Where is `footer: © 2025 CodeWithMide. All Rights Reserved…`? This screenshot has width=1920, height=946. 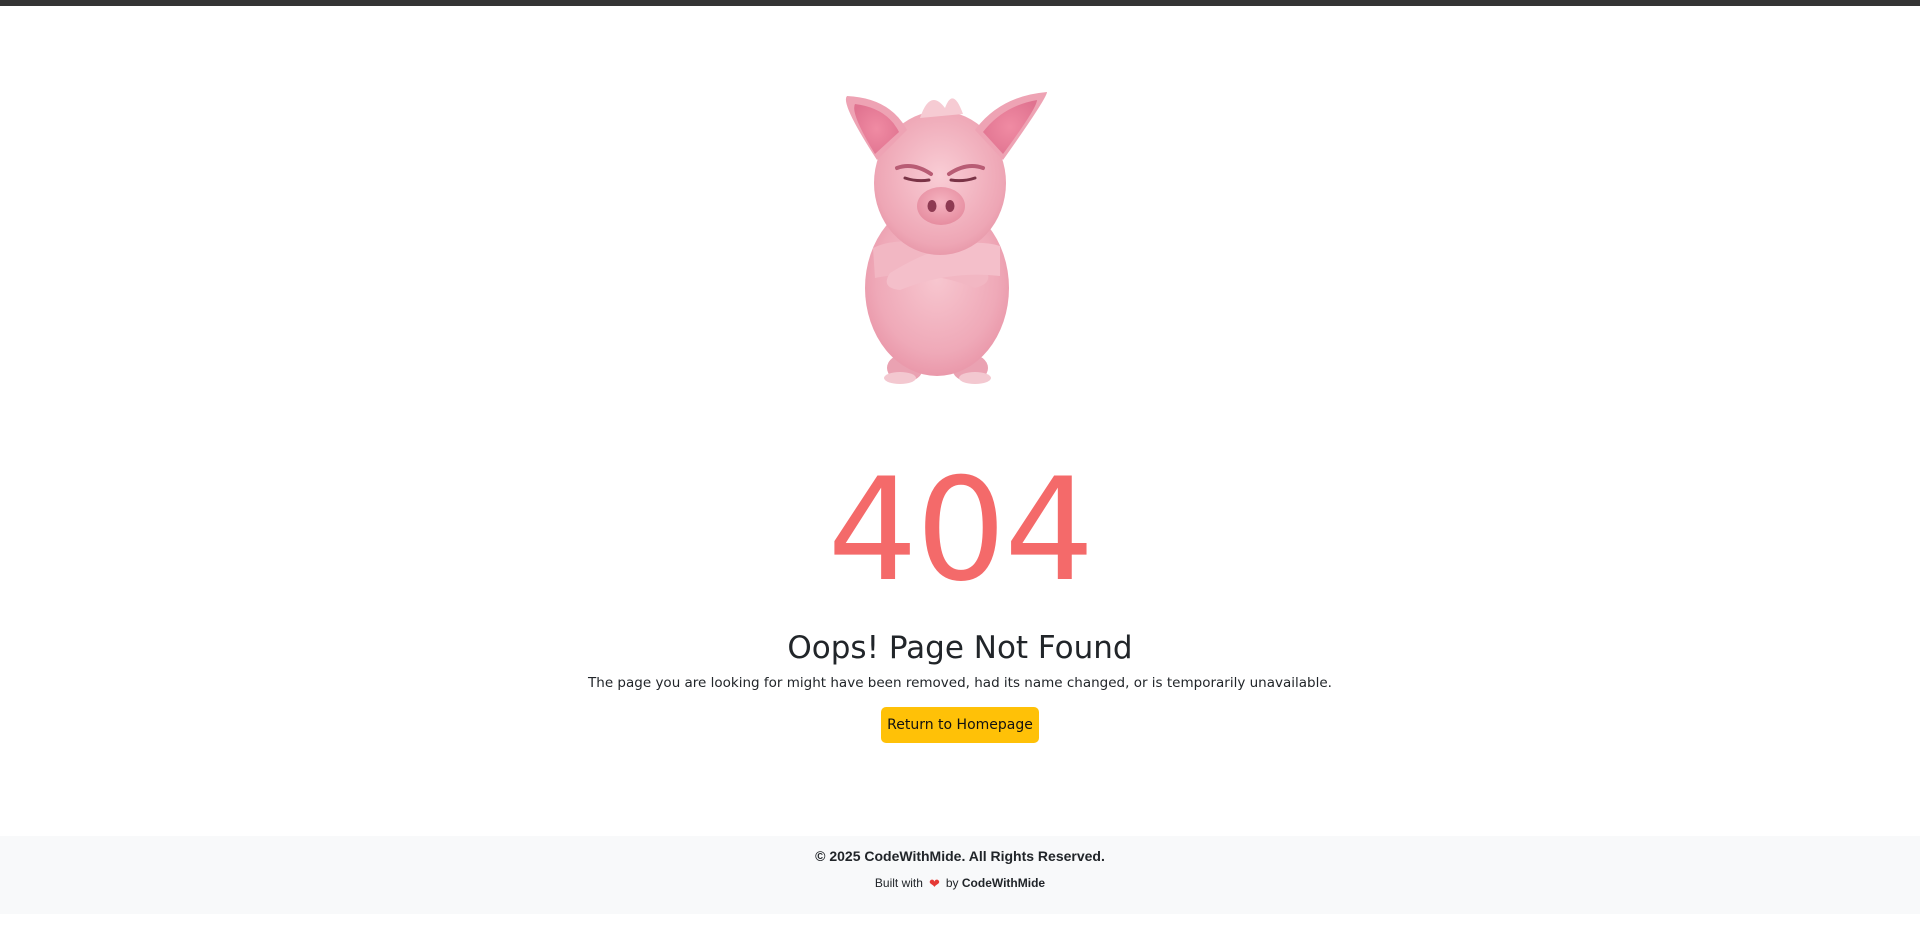 footer: © 2025 CodeWithMide. All Rights Reserved… is located at coordinates (960, 875).